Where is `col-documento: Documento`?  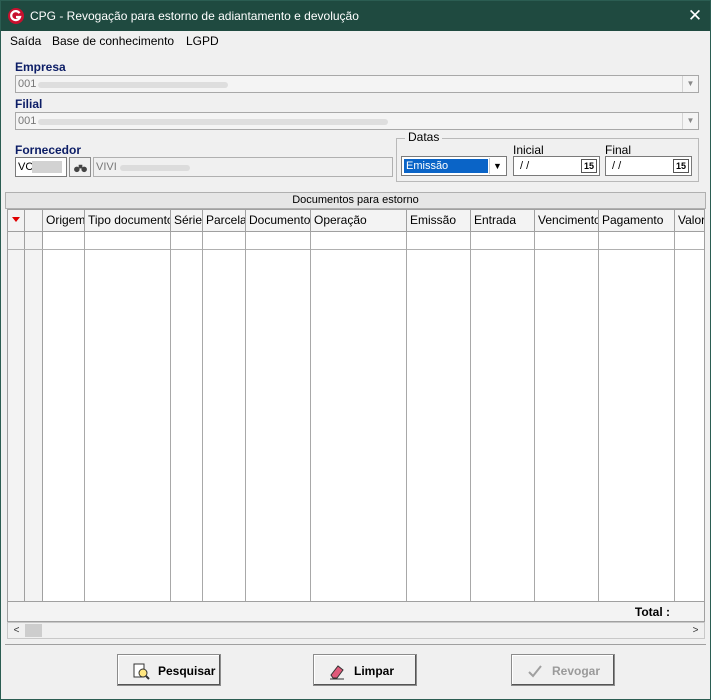 col-documento: Documento is located at coordinates (278, 221).